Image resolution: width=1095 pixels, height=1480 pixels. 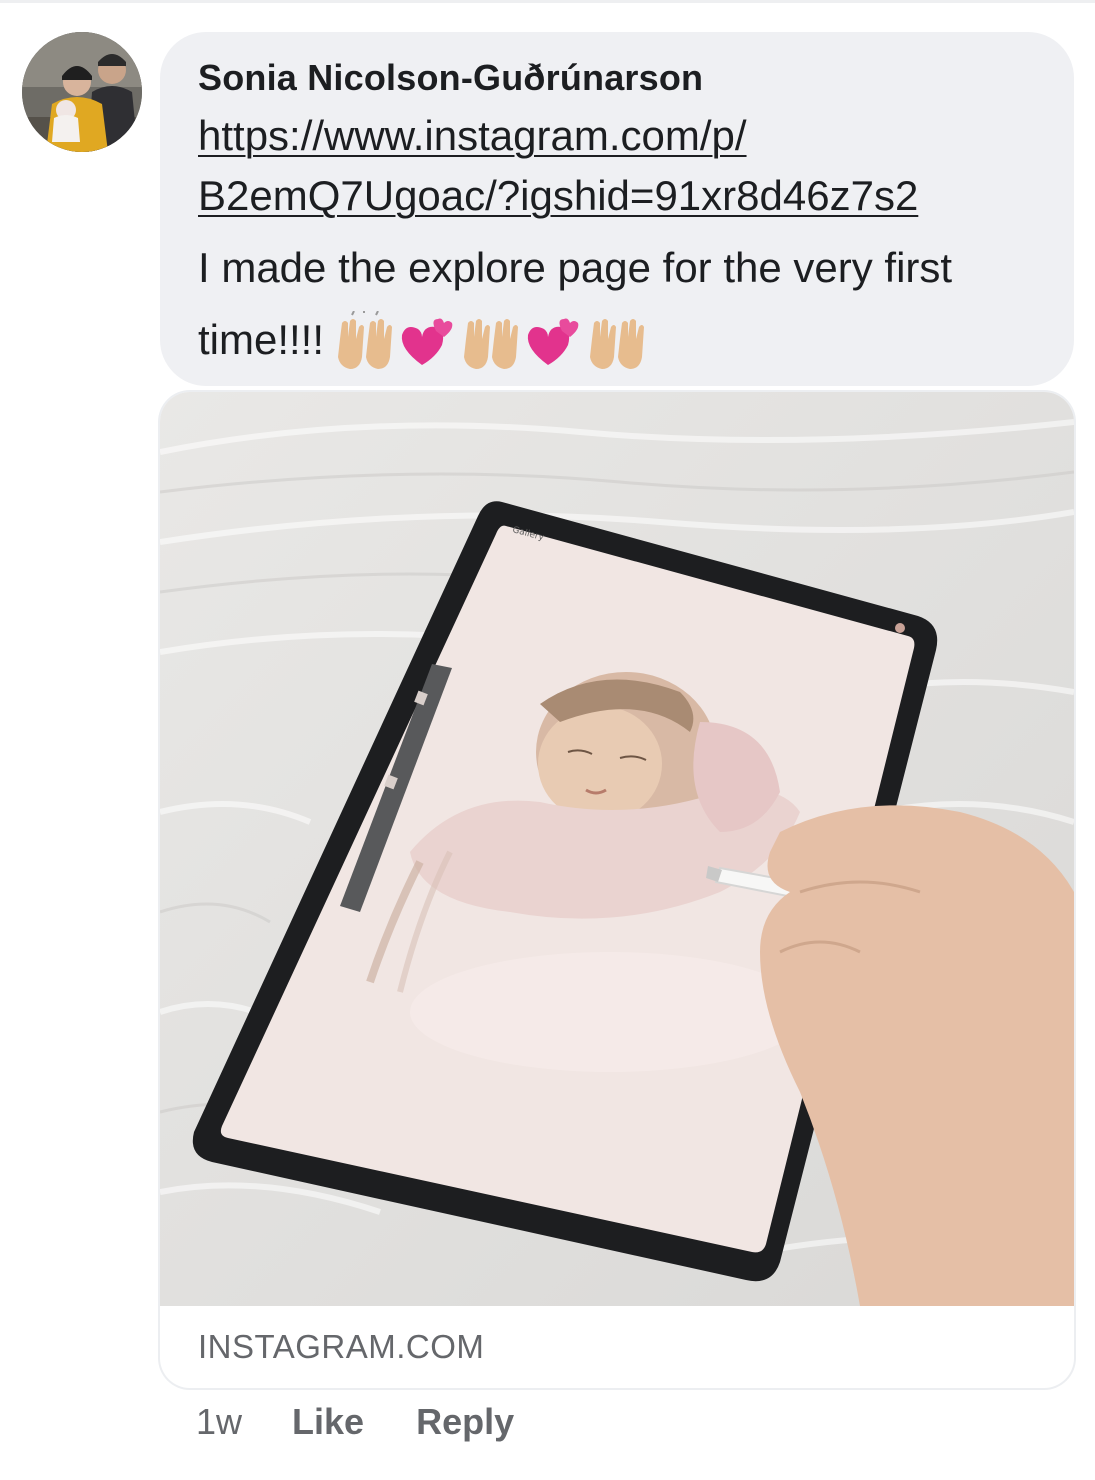 What do you see at coordinates (621, 78) in the screenshot?
I see `comment-author-name: Sonia Nicolson-Guðrúnarson` at bounding box center [621, 78].